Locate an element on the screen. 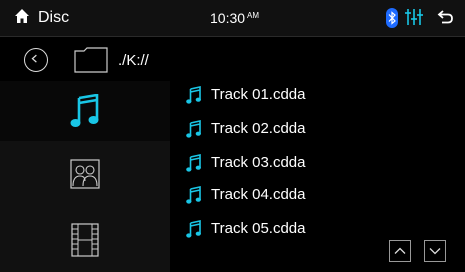  category-music is located at coordinates (85, 111).